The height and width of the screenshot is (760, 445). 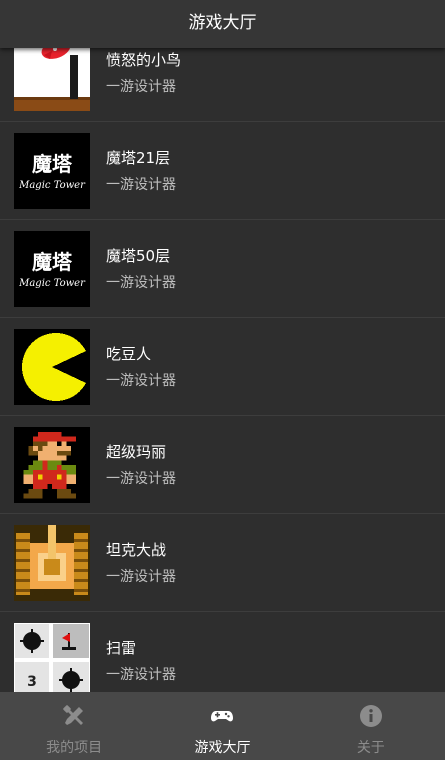 What do you see at coordinates (52, 563) in the screenshot?
I see `tank-icon` at bounding box center [52, 563].